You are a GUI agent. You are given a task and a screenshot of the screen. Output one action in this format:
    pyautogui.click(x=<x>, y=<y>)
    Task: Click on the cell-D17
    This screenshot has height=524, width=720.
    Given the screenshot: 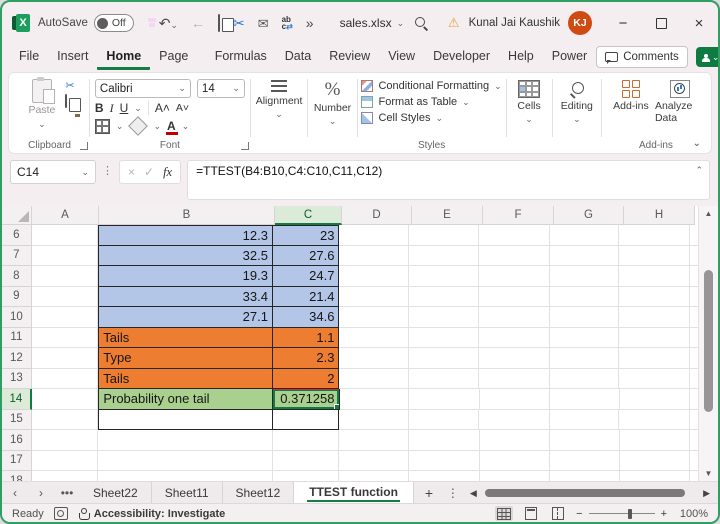 What is the action you would take?
    pyautogui.click(x=374, y=460)
    